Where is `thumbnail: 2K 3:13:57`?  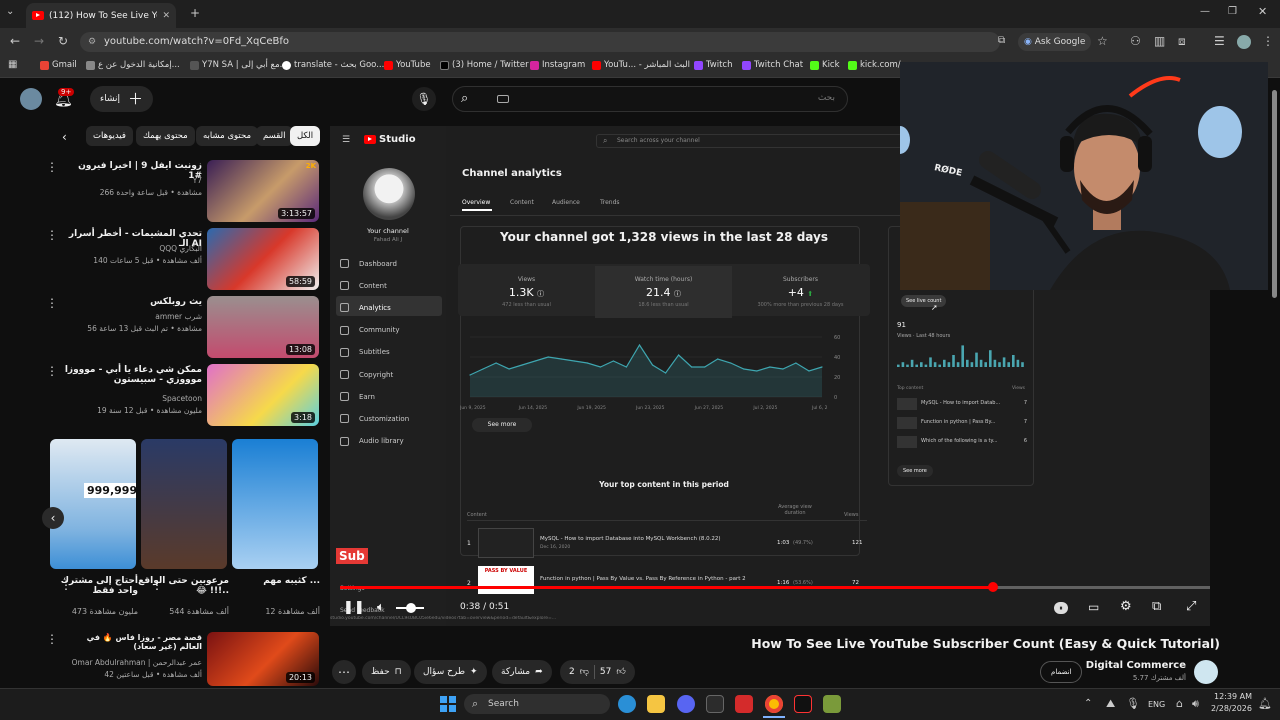
thumbnail: 2K 3:13:57 is located at coordinates (263, 191).